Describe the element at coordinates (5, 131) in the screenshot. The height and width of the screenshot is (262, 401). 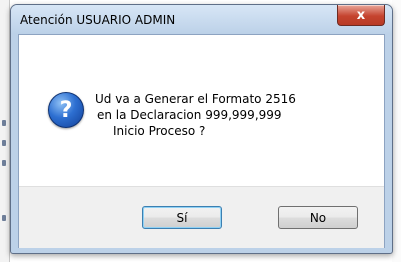
I see `background-app-edge` at that location.